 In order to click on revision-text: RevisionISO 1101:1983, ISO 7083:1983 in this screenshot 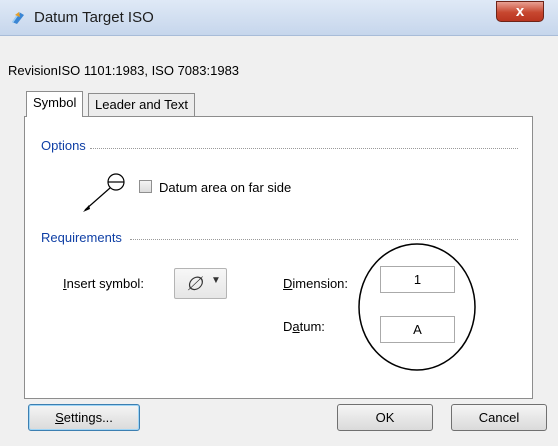, I will do `click(124, 70)`.